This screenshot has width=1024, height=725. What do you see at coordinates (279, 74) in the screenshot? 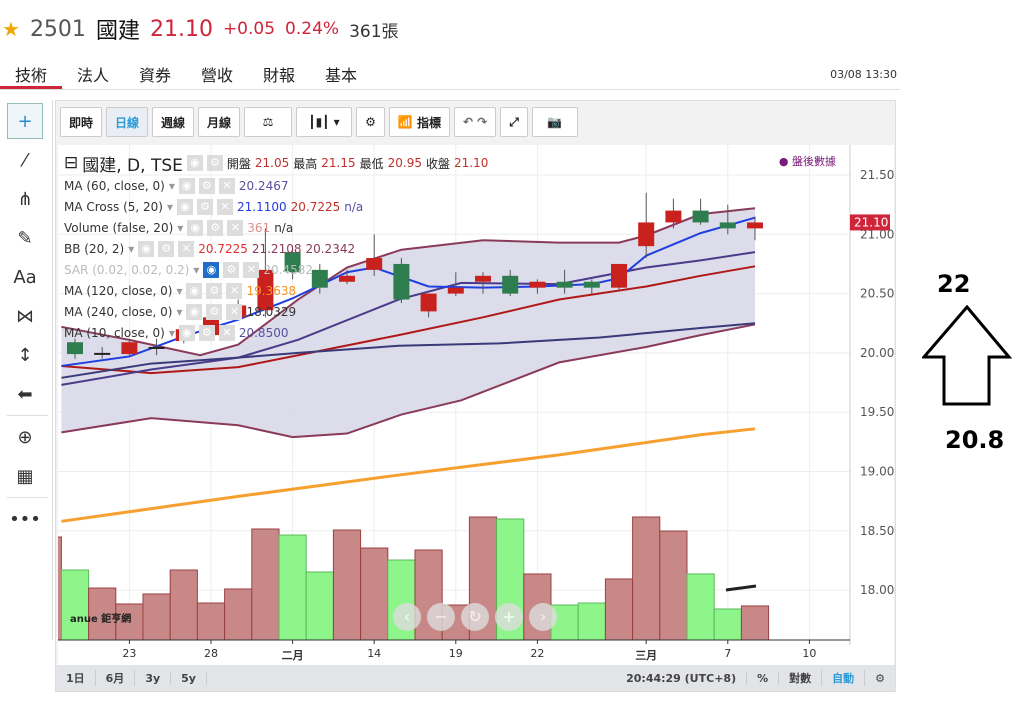
I see `tab-financials: 財報` at bounding box center [279, 74].